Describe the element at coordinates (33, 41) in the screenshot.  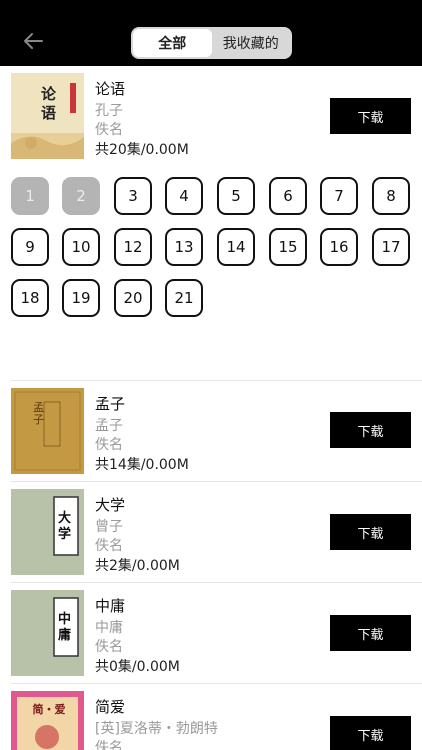
I see `back-arrow-icon` at that location.